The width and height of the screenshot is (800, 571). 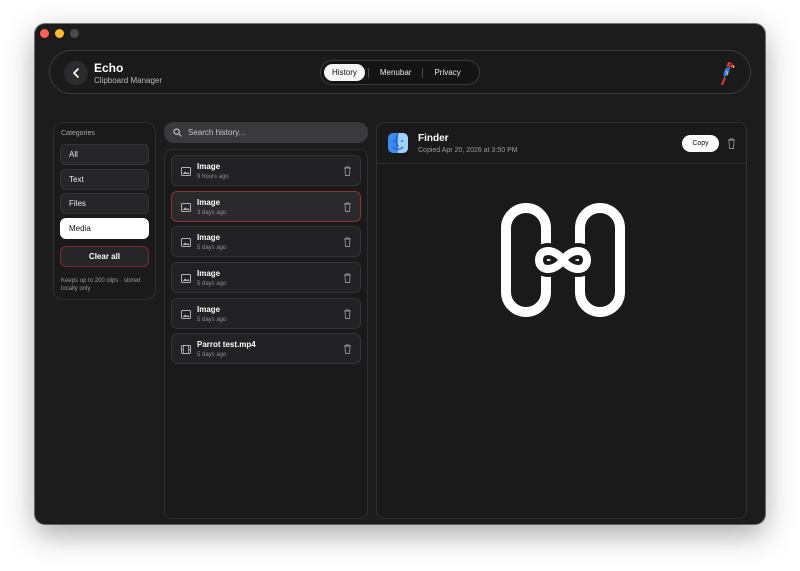 What do you see at coordinates (212, 213) in the screenshot?
I see `clip-time: 3 days ago` at bounding box center [212, 213].